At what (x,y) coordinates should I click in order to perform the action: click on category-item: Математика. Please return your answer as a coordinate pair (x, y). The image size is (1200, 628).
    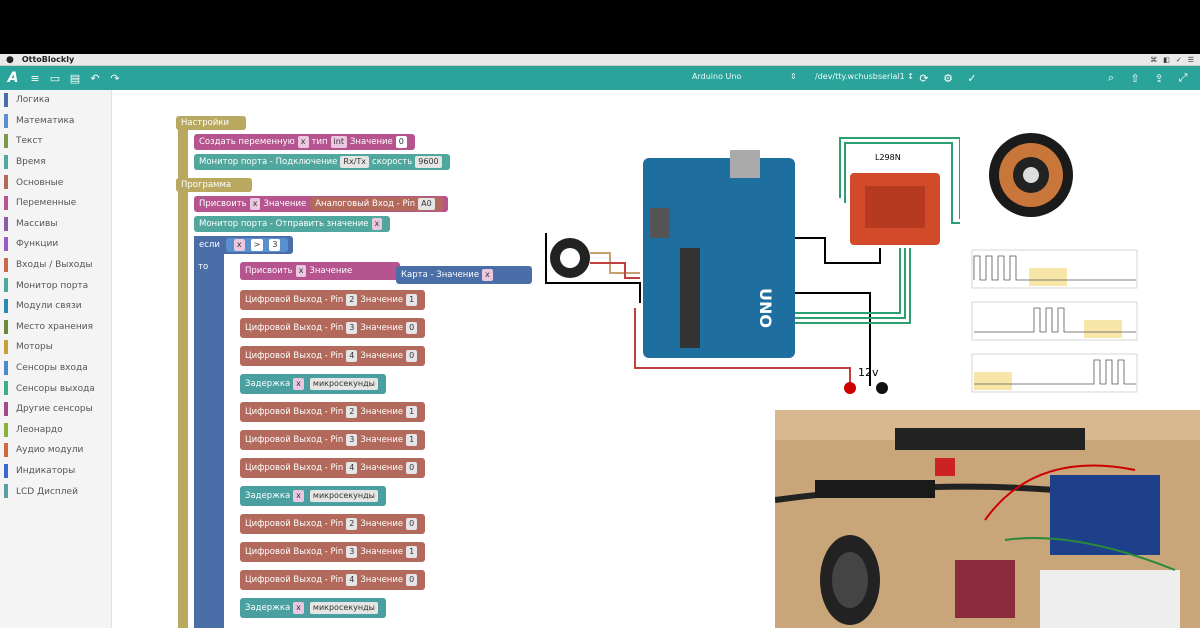
    Looking at the image, I should click on (55, 121).